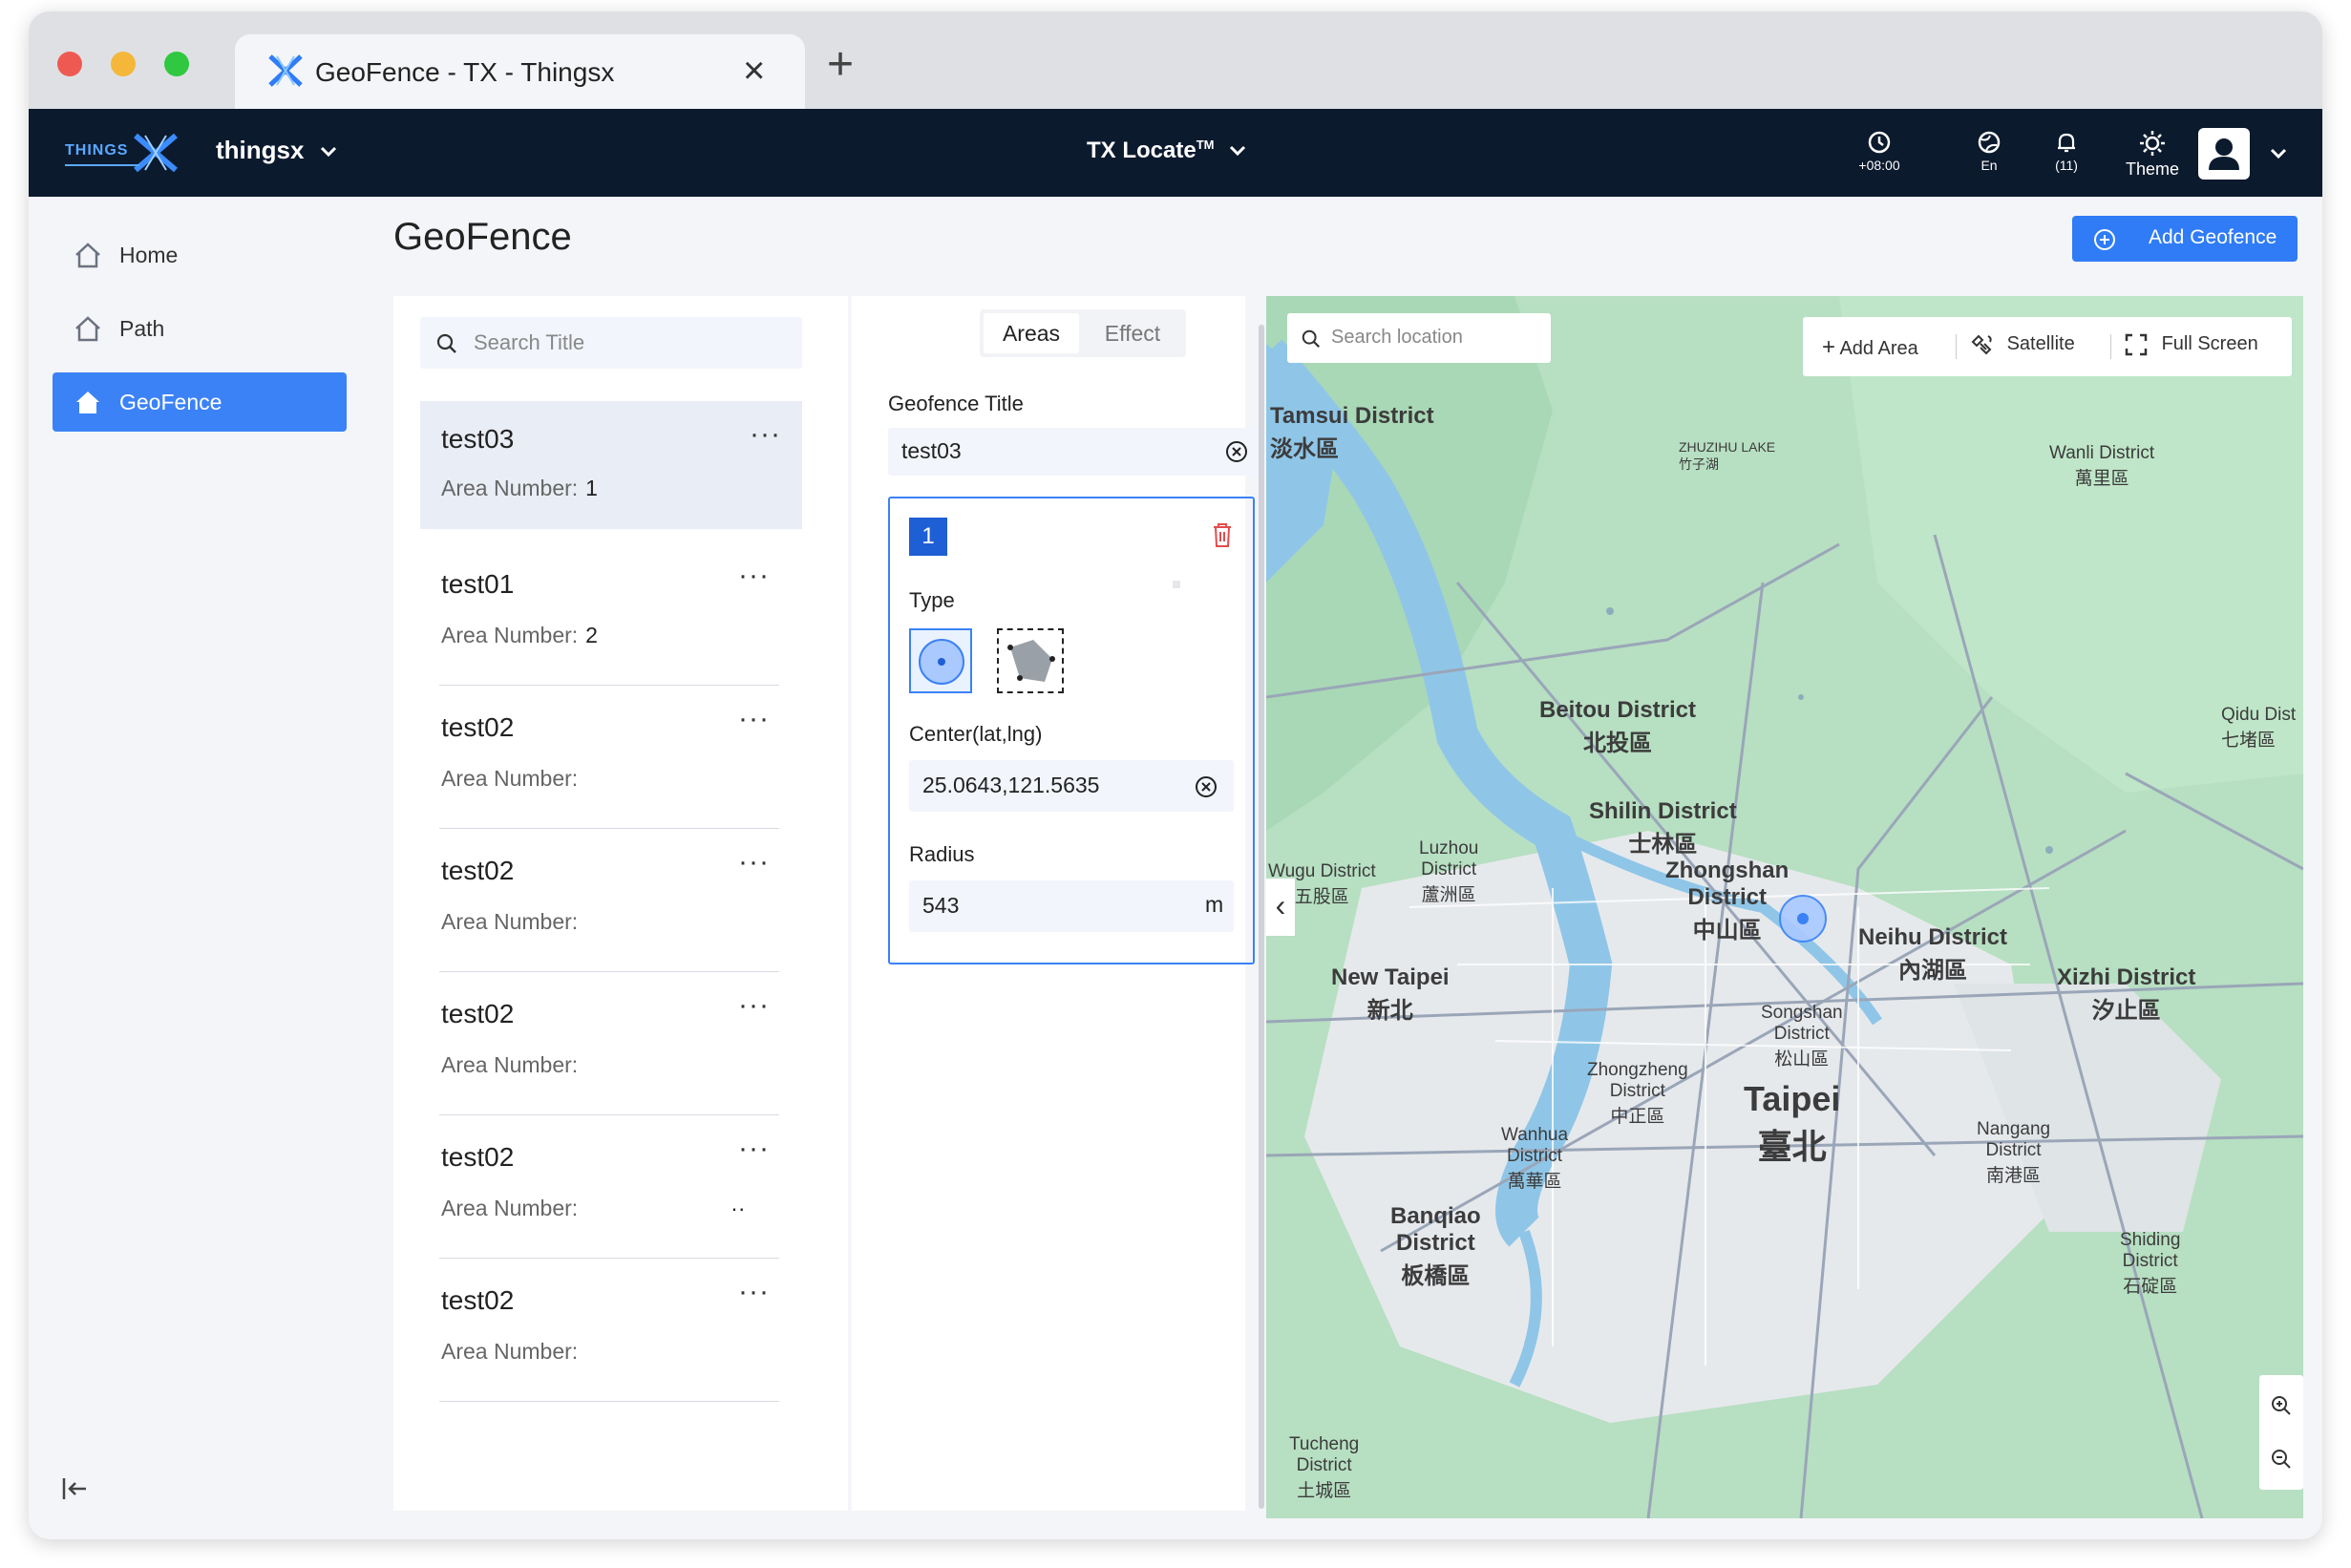 This screenshot has height=1568, width=2351. I want to click on resize-handle, so click(1177, 584).